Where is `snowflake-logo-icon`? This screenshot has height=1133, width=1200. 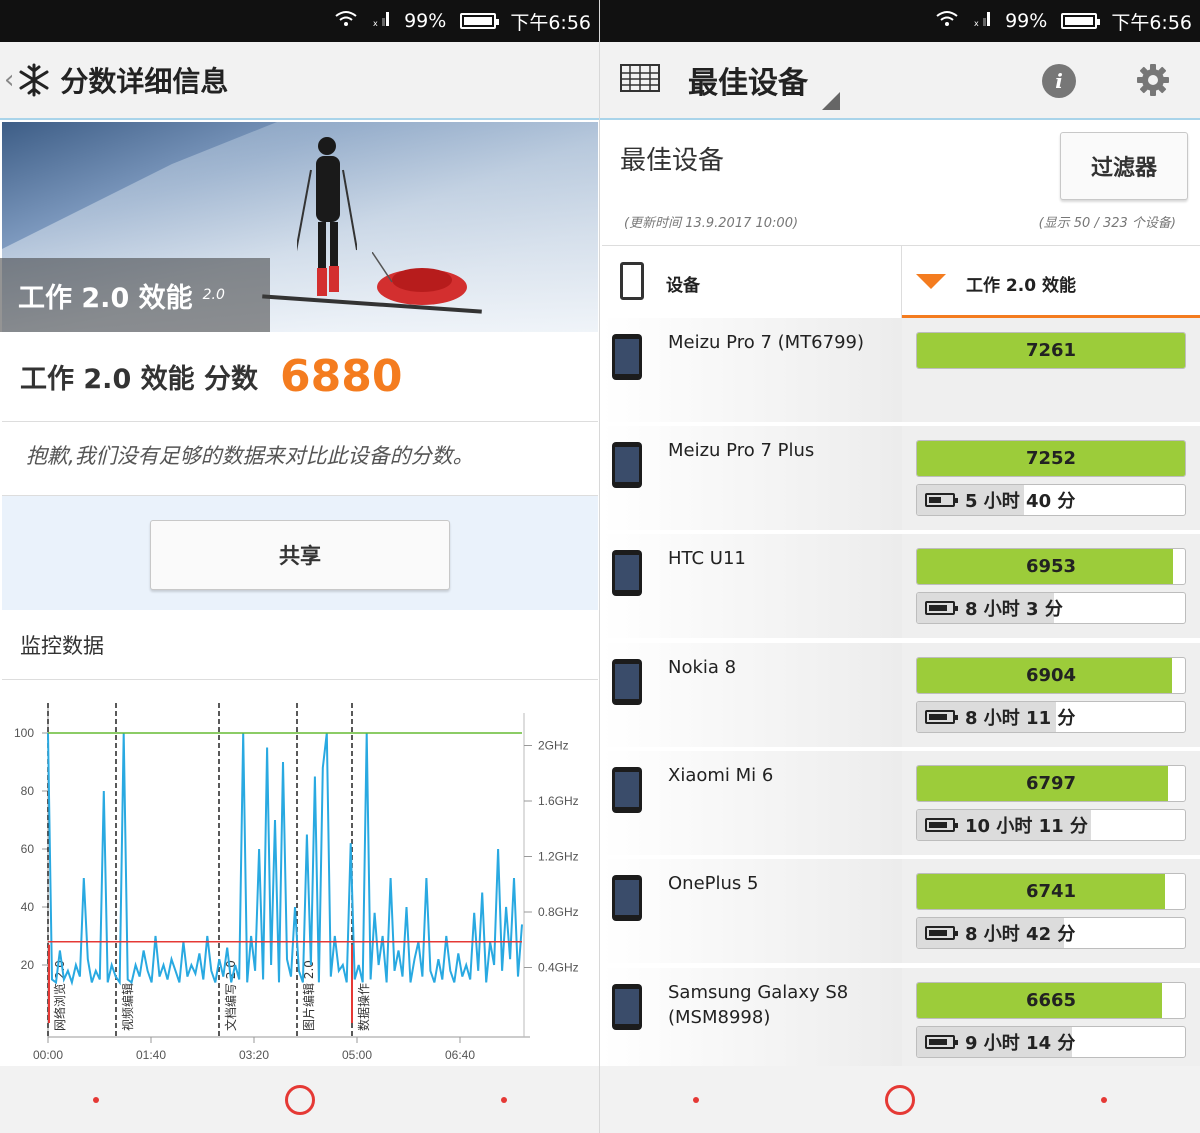 snowflake-logo-icon is located at coordinates (34, 82).